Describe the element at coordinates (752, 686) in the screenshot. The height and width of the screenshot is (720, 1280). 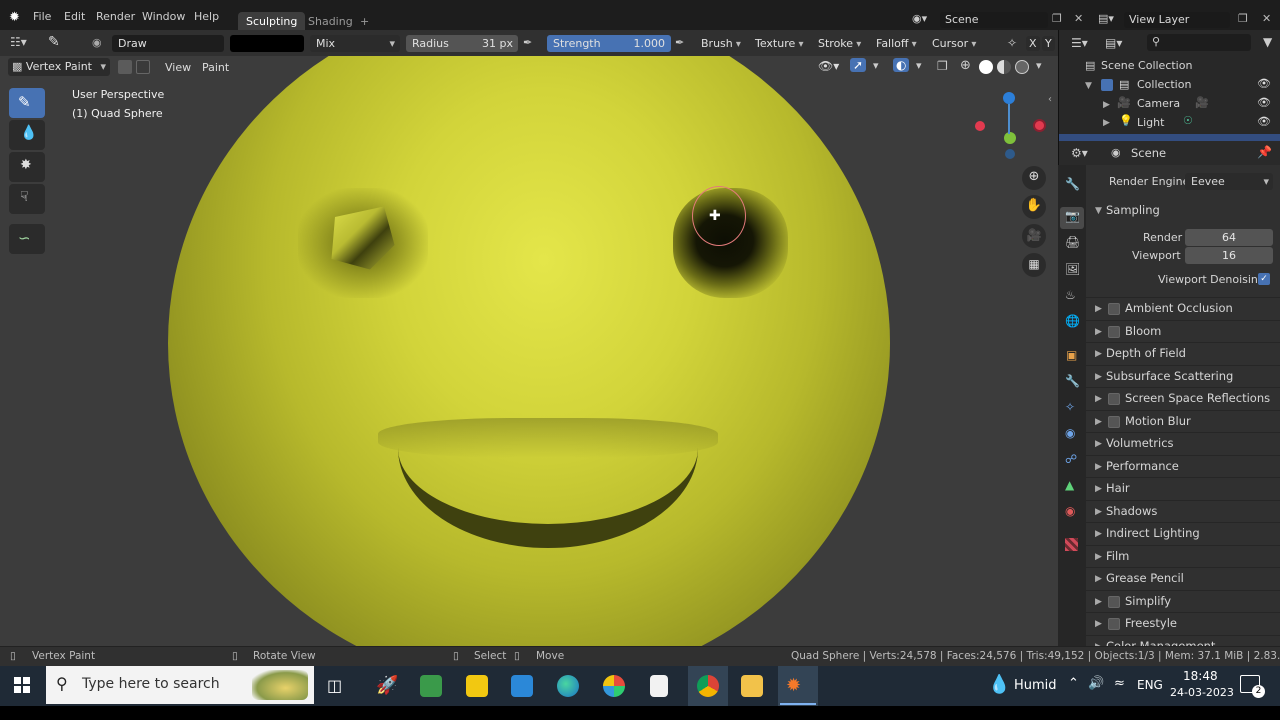
I see `file-explorer-icon` at that location.